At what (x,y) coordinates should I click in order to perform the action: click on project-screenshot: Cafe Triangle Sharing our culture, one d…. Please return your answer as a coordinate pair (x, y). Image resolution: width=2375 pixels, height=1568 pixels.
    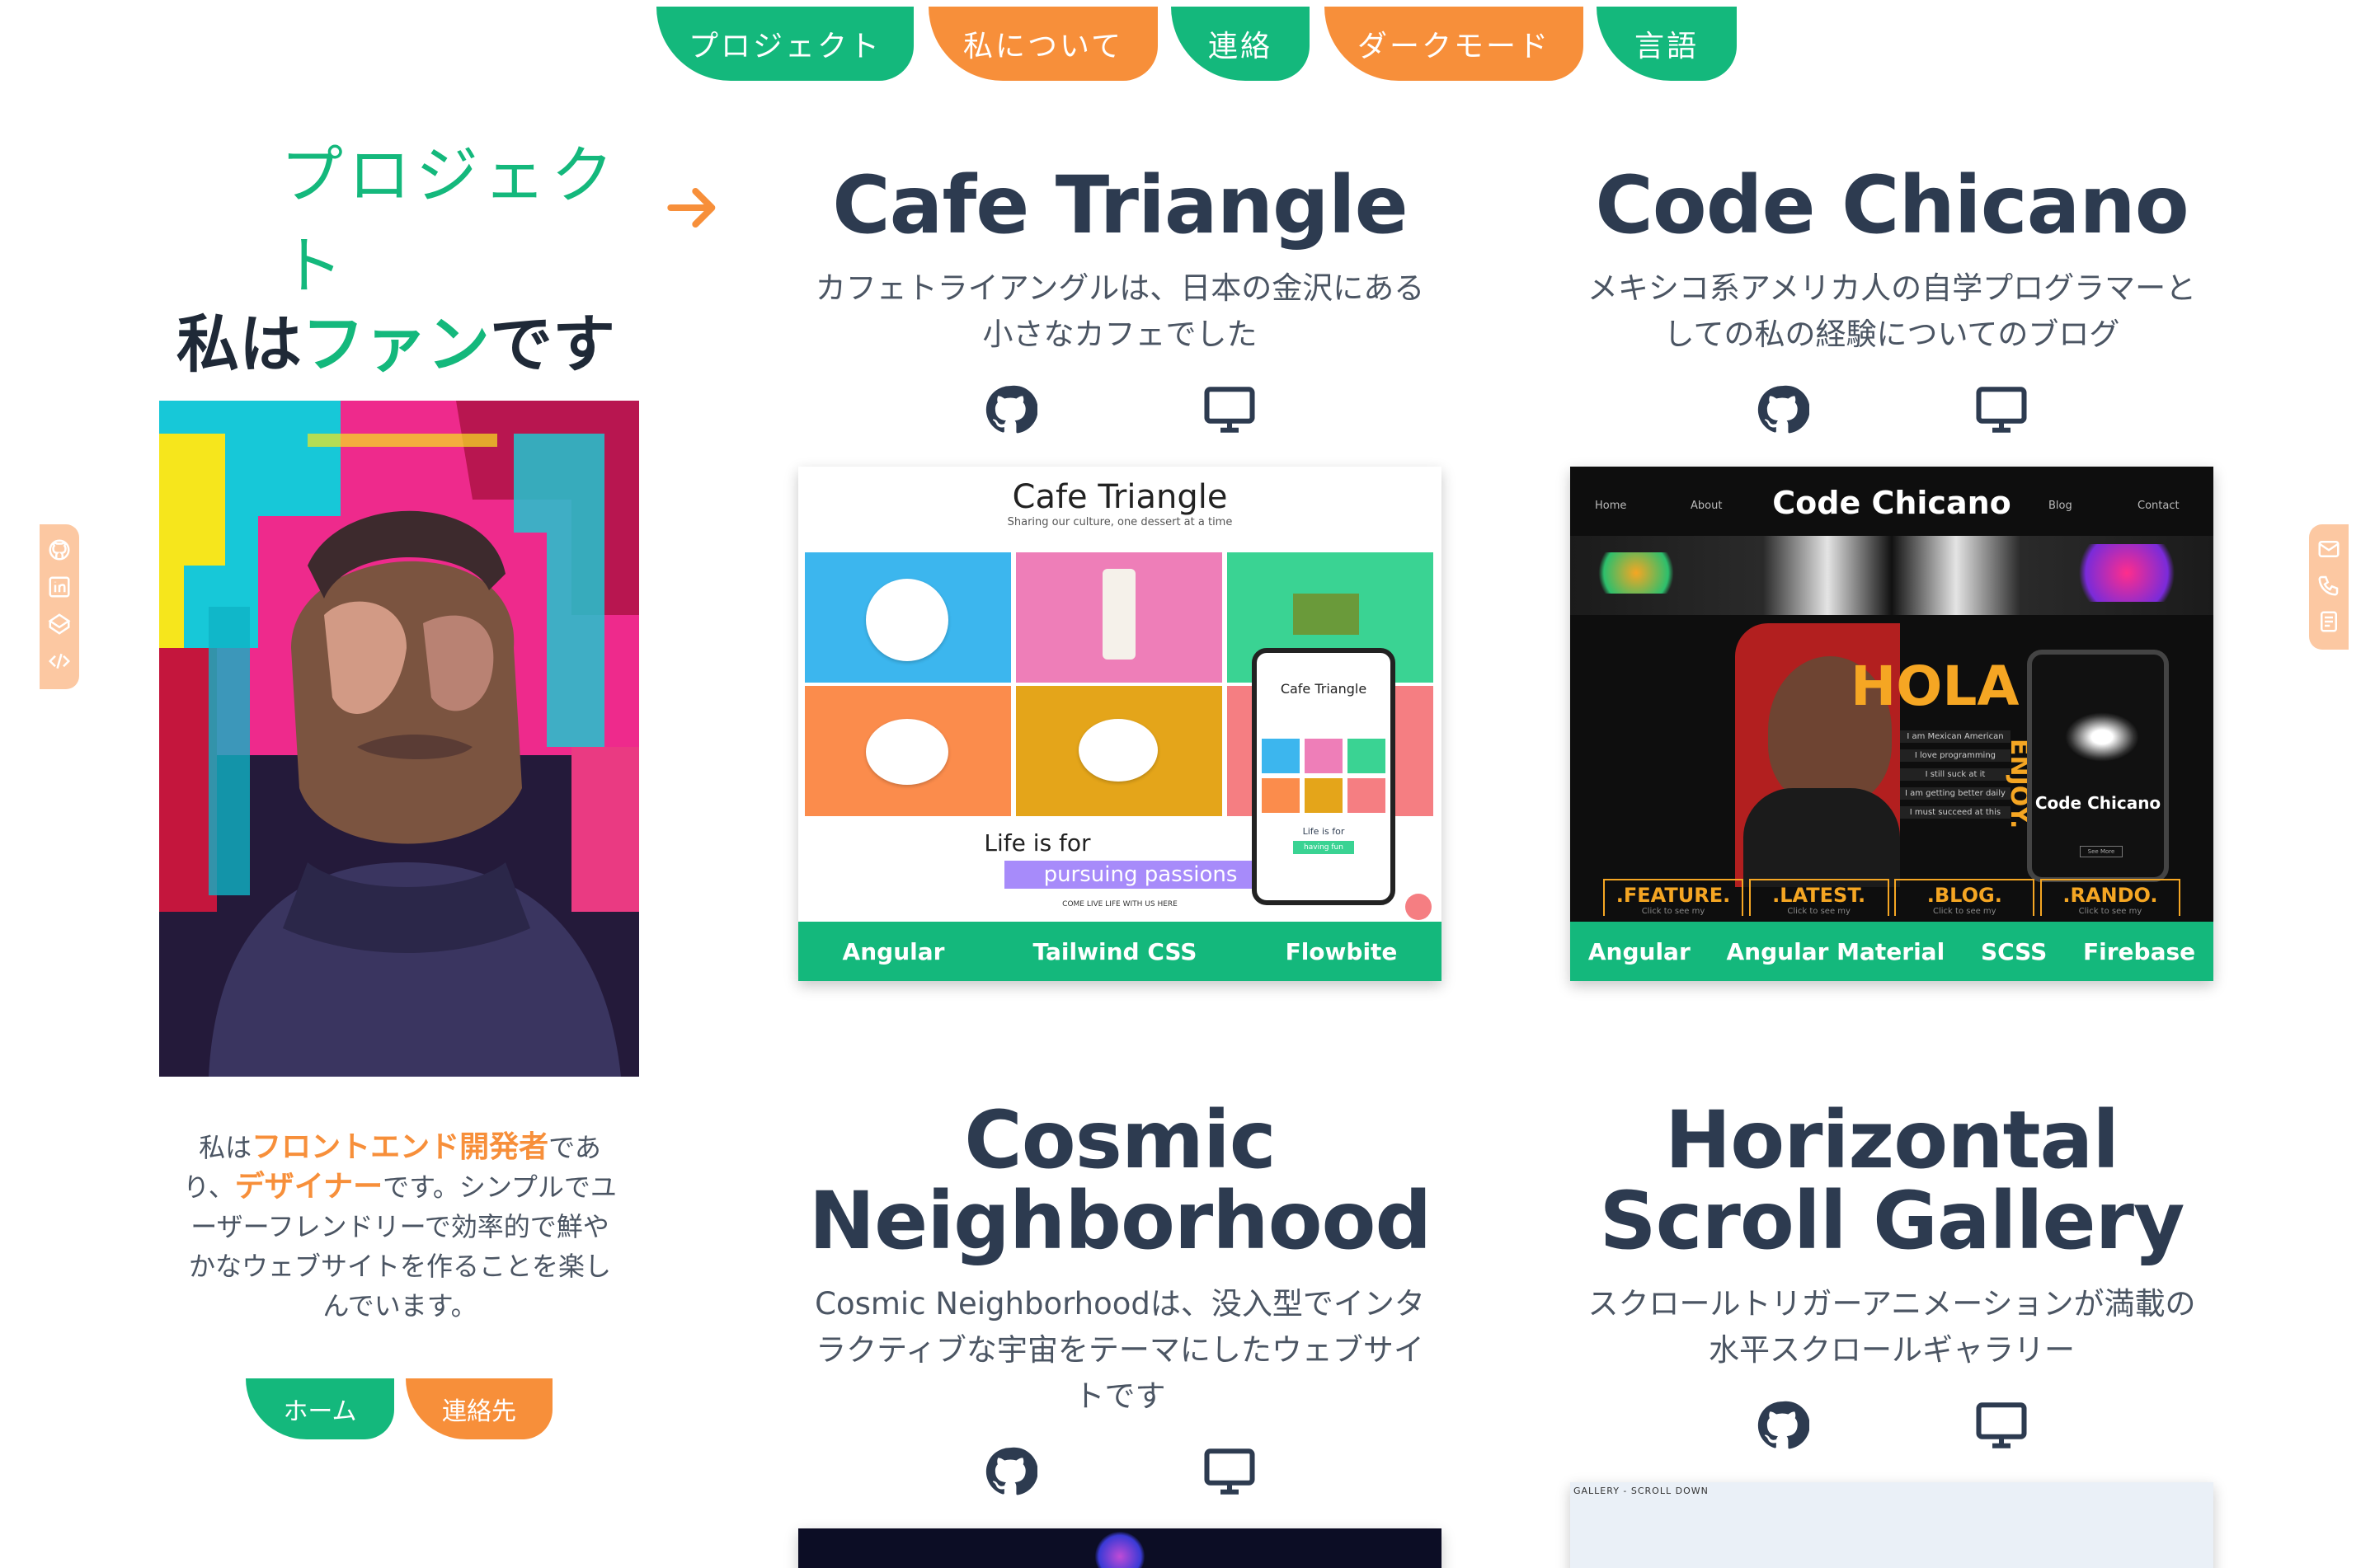
    Looking at the image, I should click on (1120, 724).